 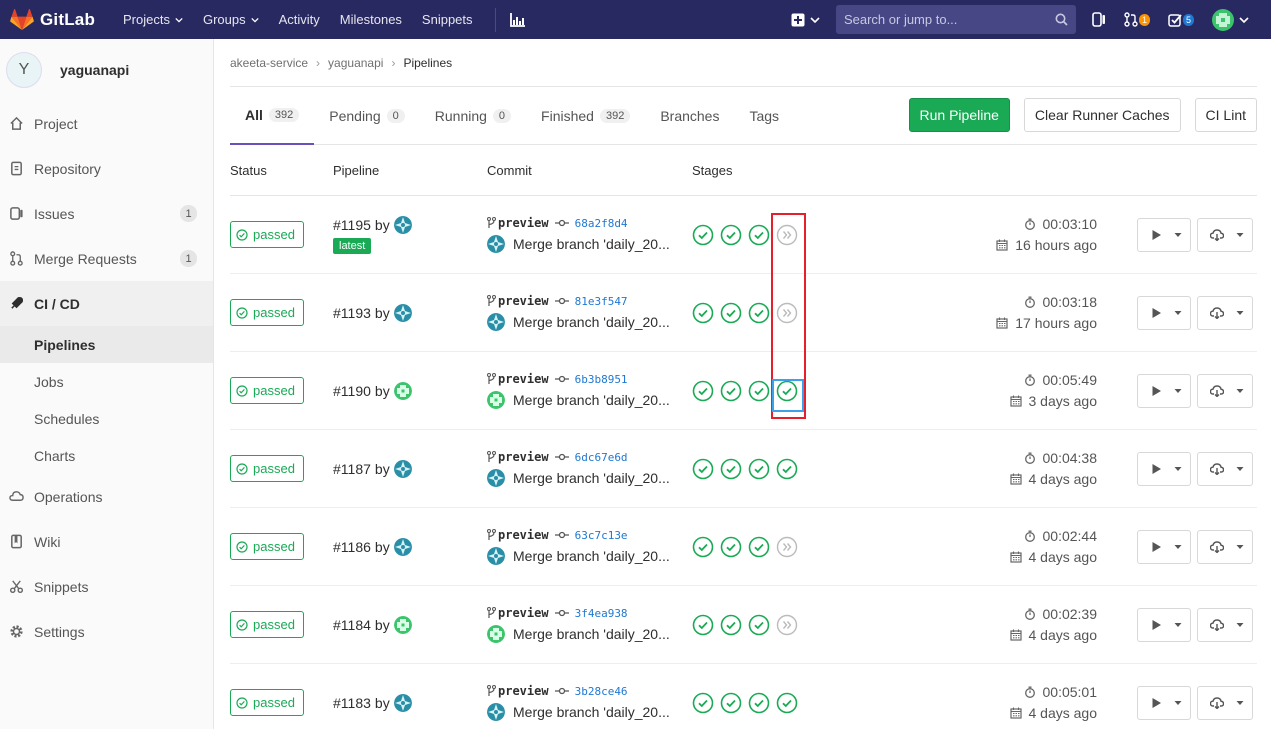 What do you see at coordinates (60, 19) in the screenshot?
I see `gitlab-logo: GitLab` at bounding box center [60, 19].